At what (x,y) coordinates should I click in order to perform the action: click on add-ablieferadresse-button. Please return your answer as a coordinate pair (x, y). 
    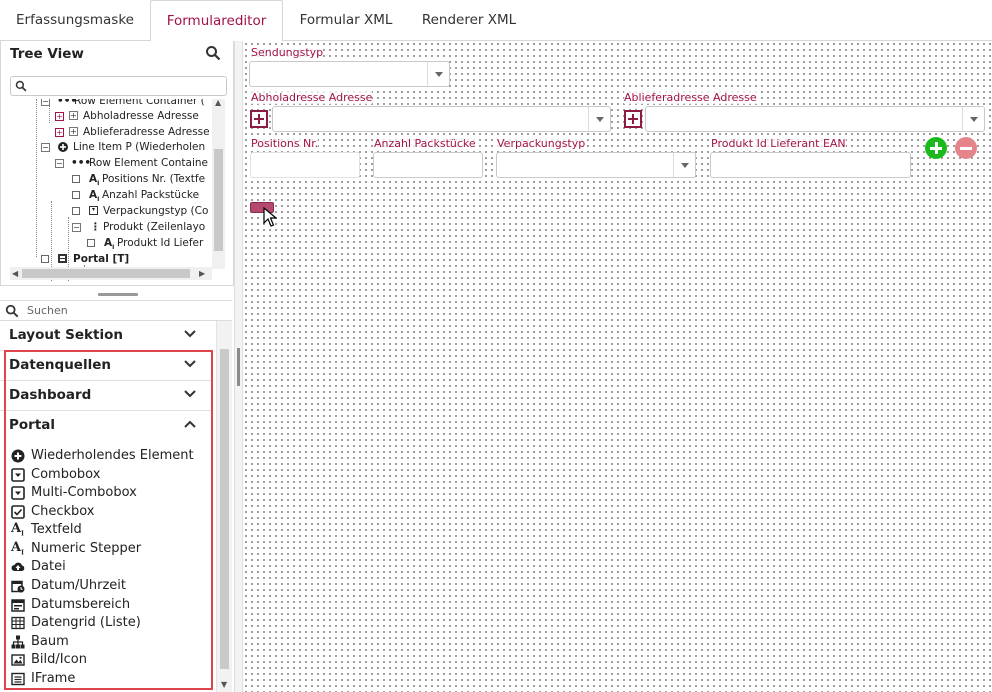
    Looking at the image, I should click on (633, 119).